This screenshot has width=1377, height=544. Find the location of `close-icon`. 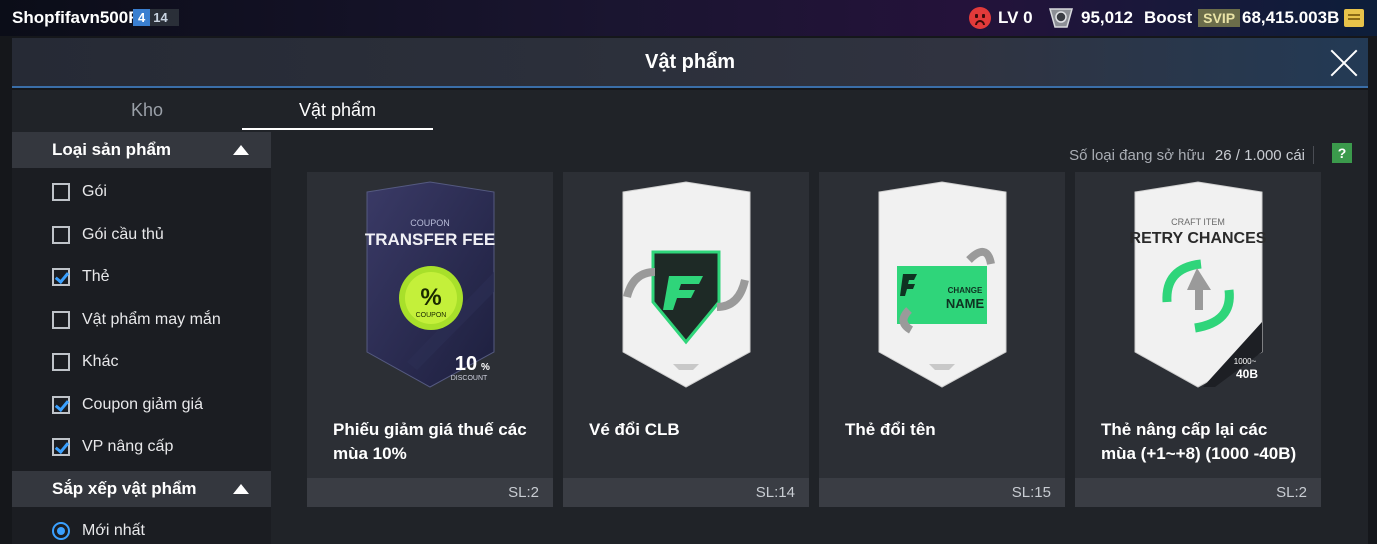

close-icon is located at coordinates (1344, 63).